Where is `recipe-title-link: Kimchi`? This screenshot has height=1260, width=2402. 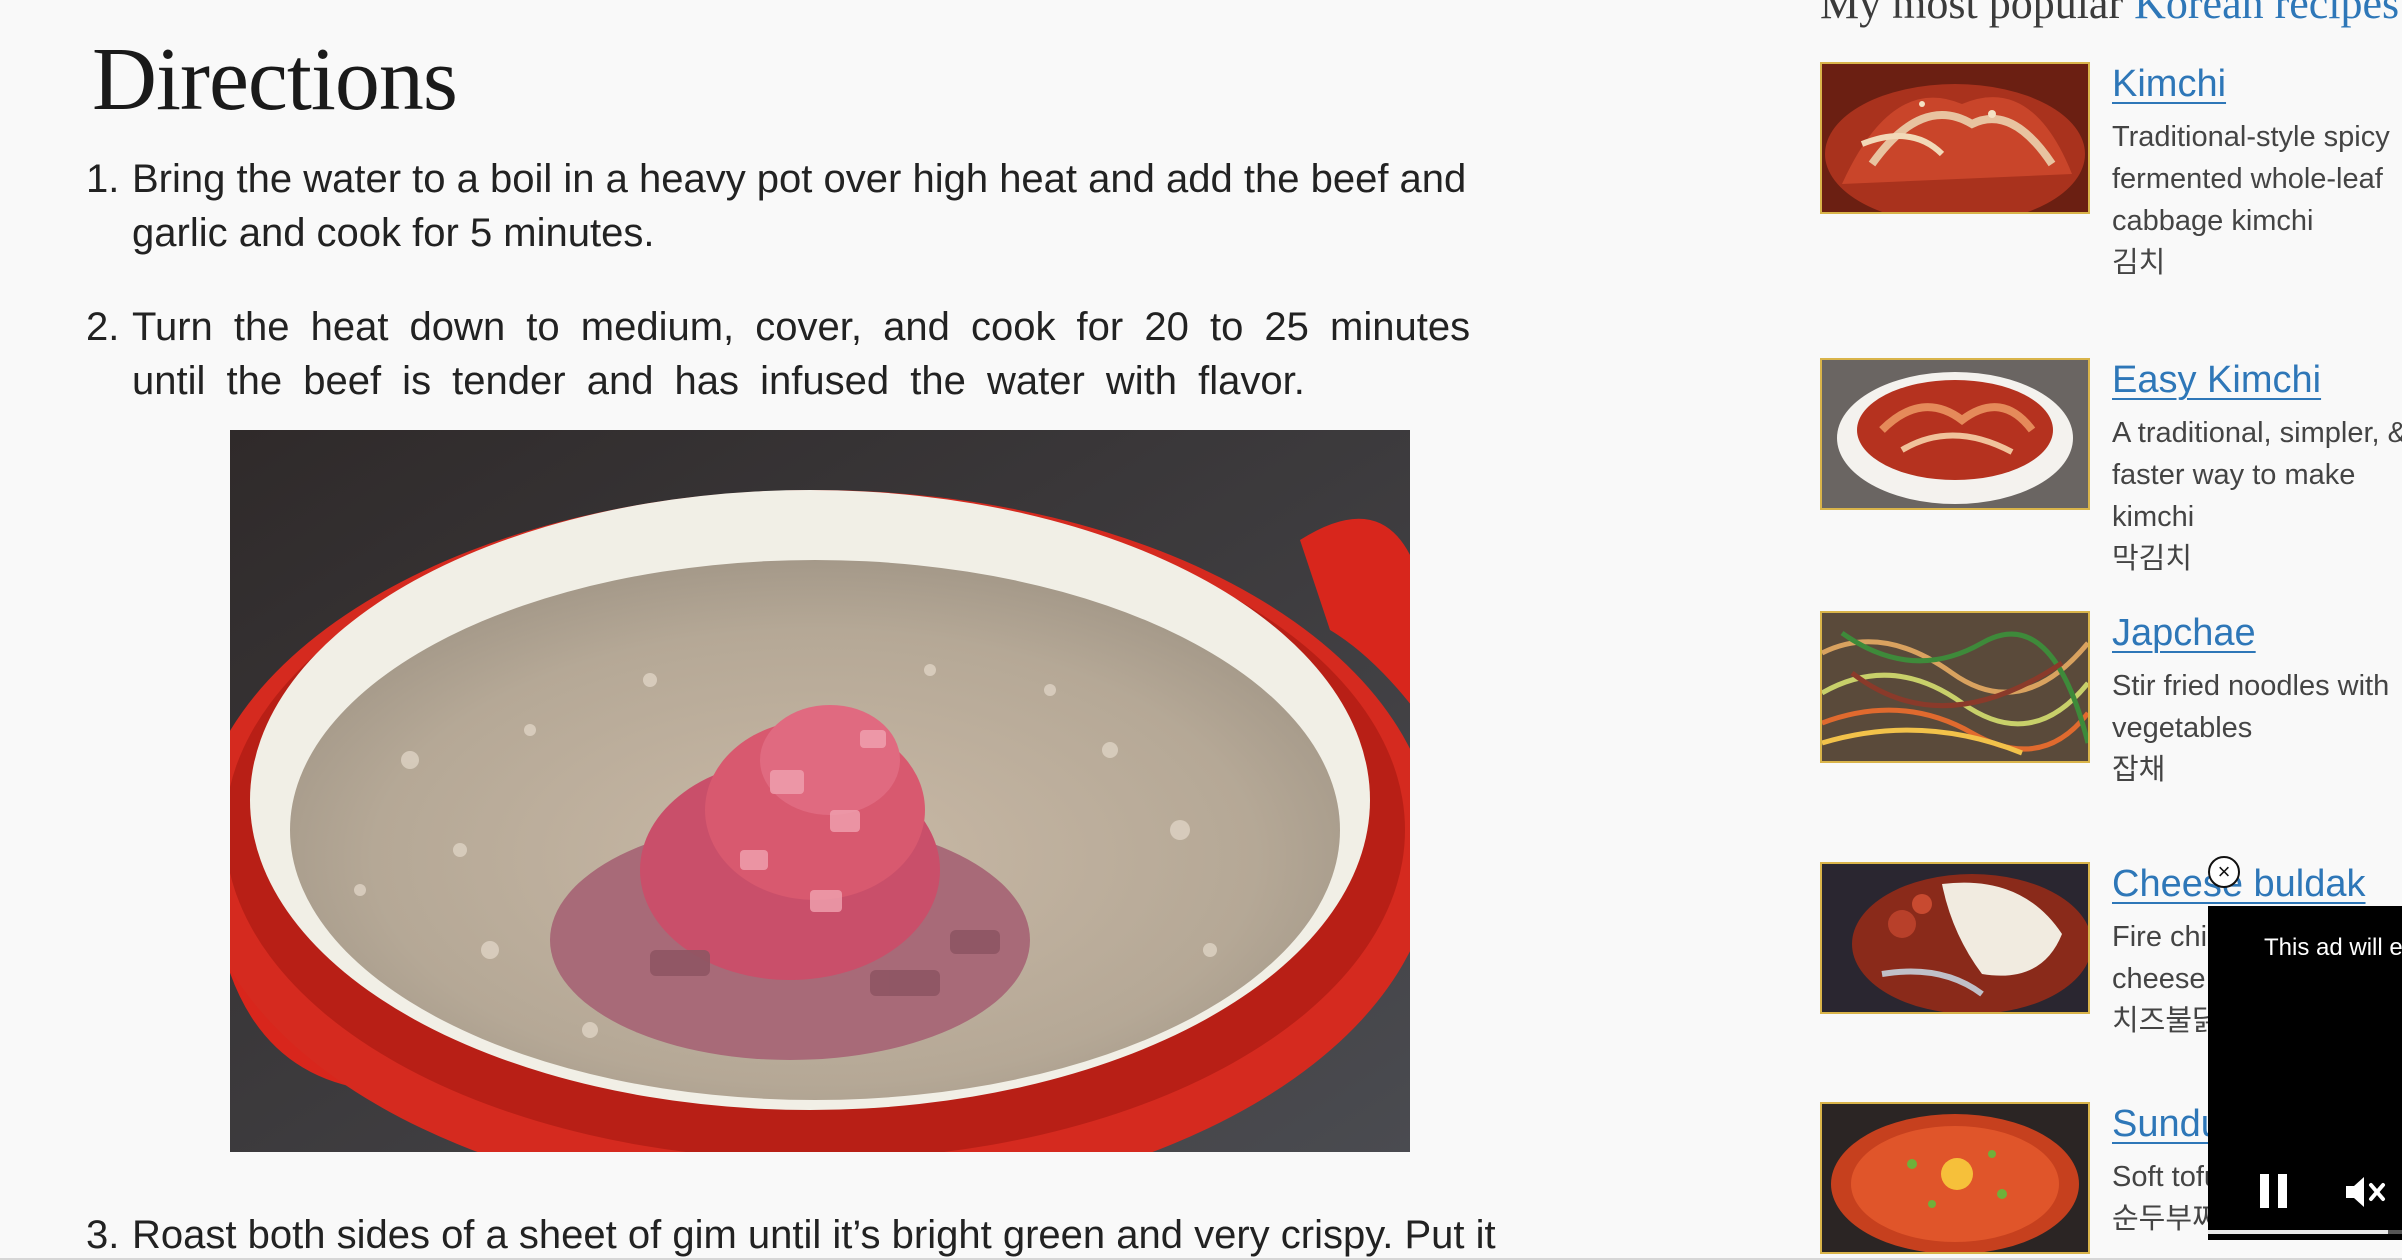
recipe-title-link: Kimchi is located at coordinates (2169, 84).